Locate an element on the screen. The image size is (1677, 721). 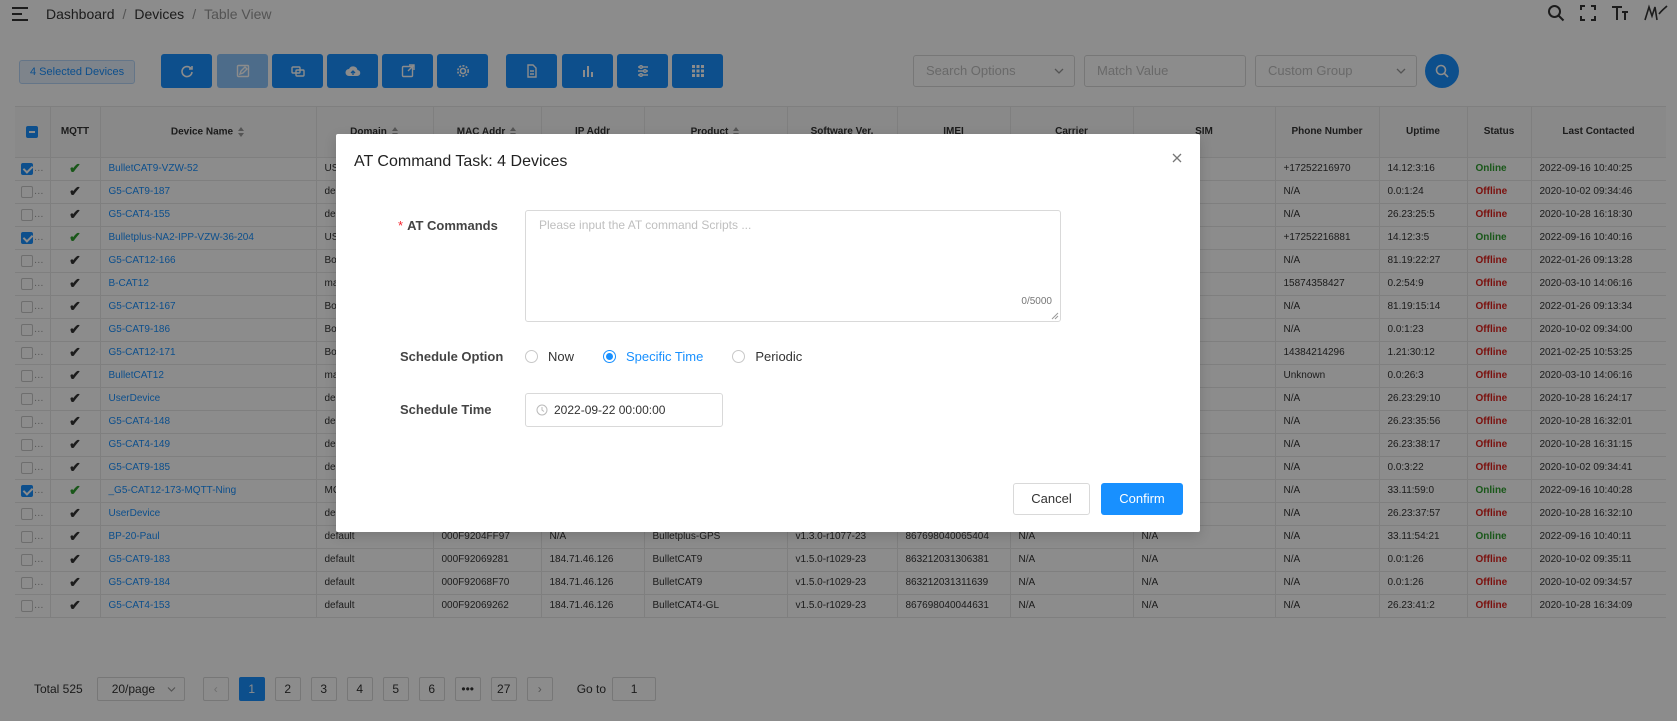
resize-handle-icon is located at coordinates (1055, 316).